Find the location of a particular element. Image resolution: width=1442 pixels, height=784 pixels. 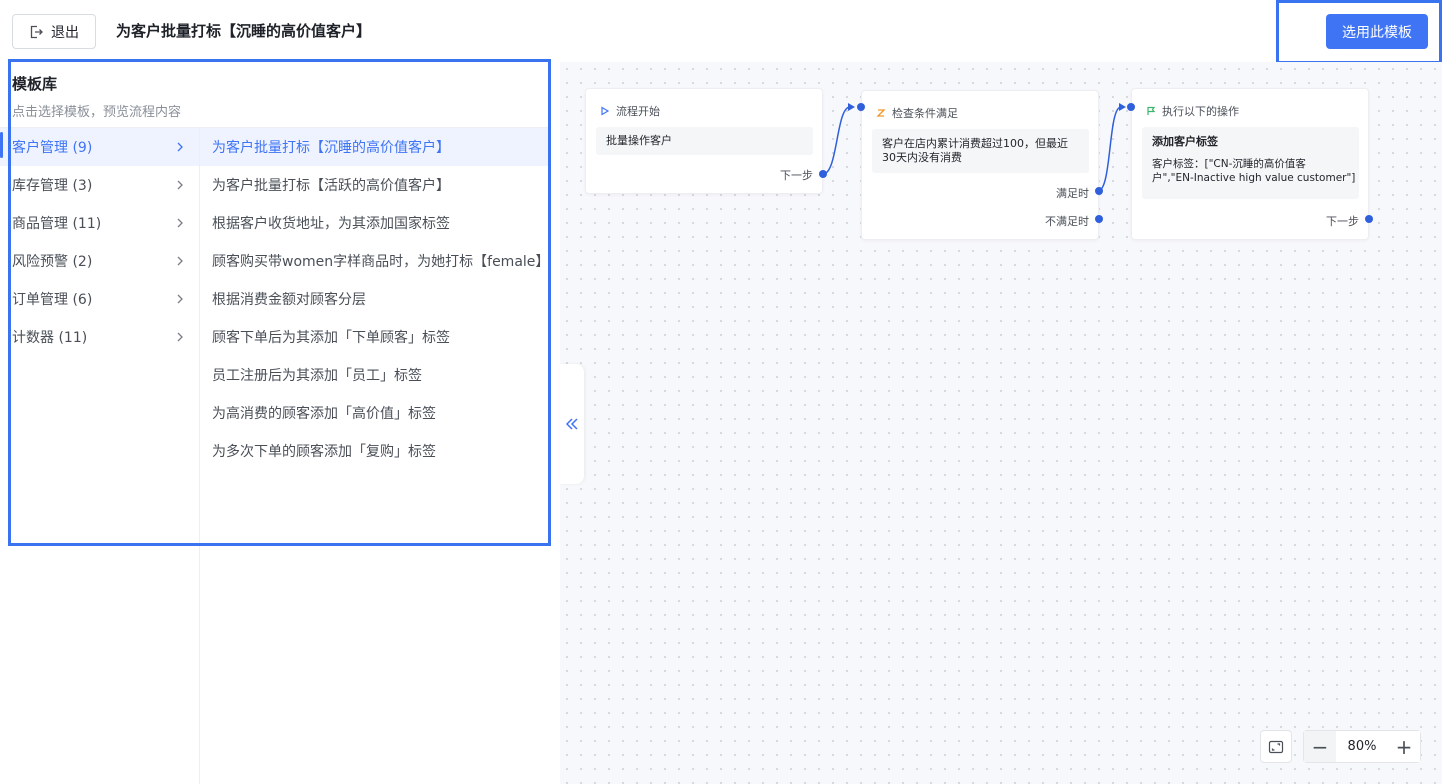

action-body-title: 添加客户标签 is located at coordinates (1185, 141).